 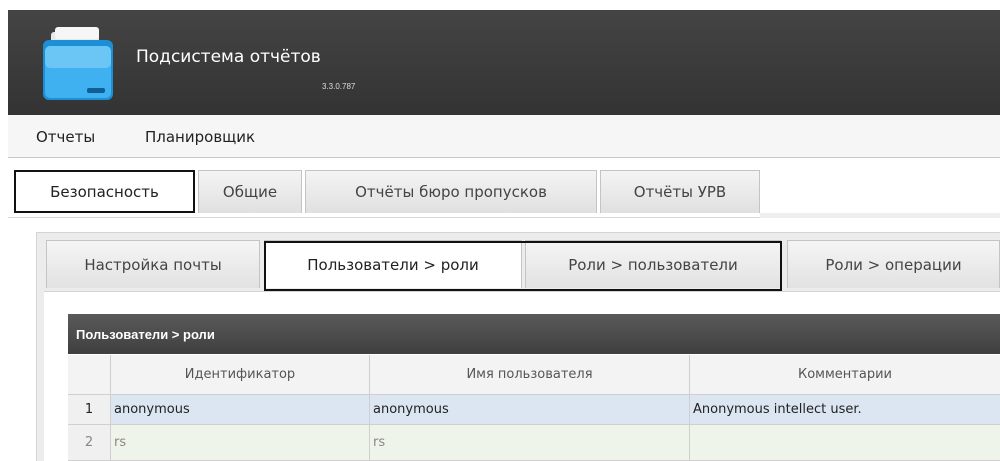 What do you see at coordinates (104, 191) in the screenshot?
I see `tab-security: Безопасность` at bounding box center [104, 191].